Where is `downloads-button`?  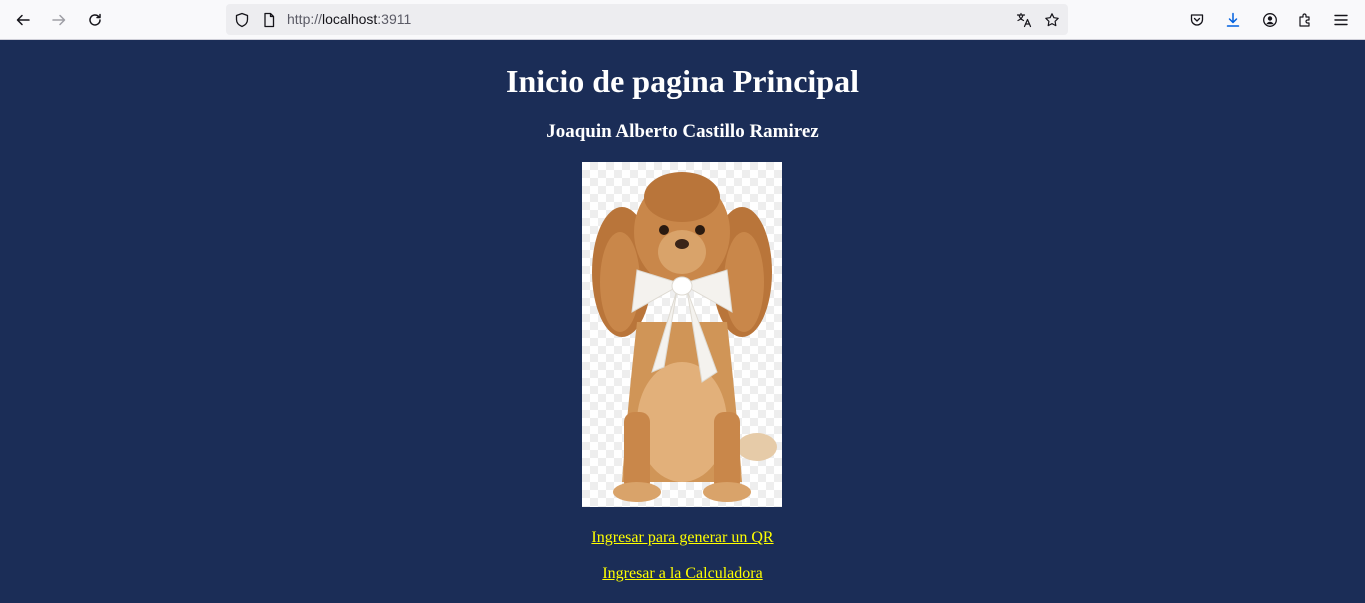
downloads-button is located at coordinates (1233, 20).